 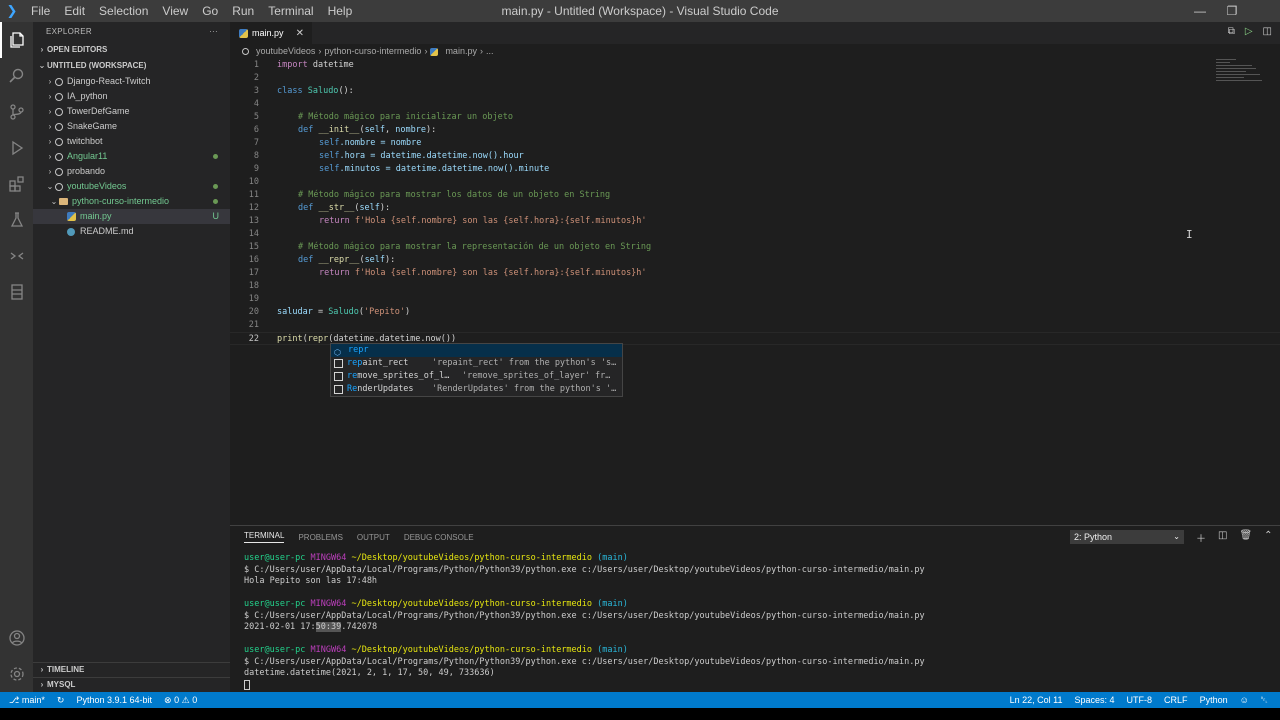 What do you see at coordinates (373, 537) in the screenshot?
I see `tab-output: OUTPUT` at bounding box center [373, 537].